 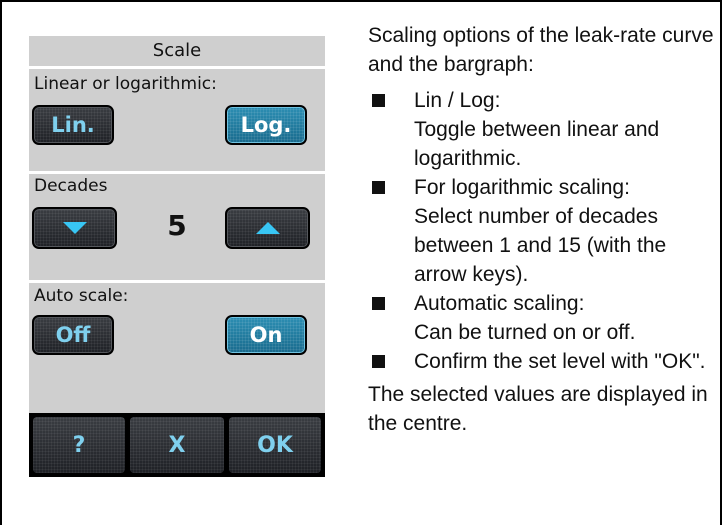 What do you see at coordinates (457, 100) in the screenshot?
I see `bullet-title: Lin / Log:` at bounding box center [457, 100].